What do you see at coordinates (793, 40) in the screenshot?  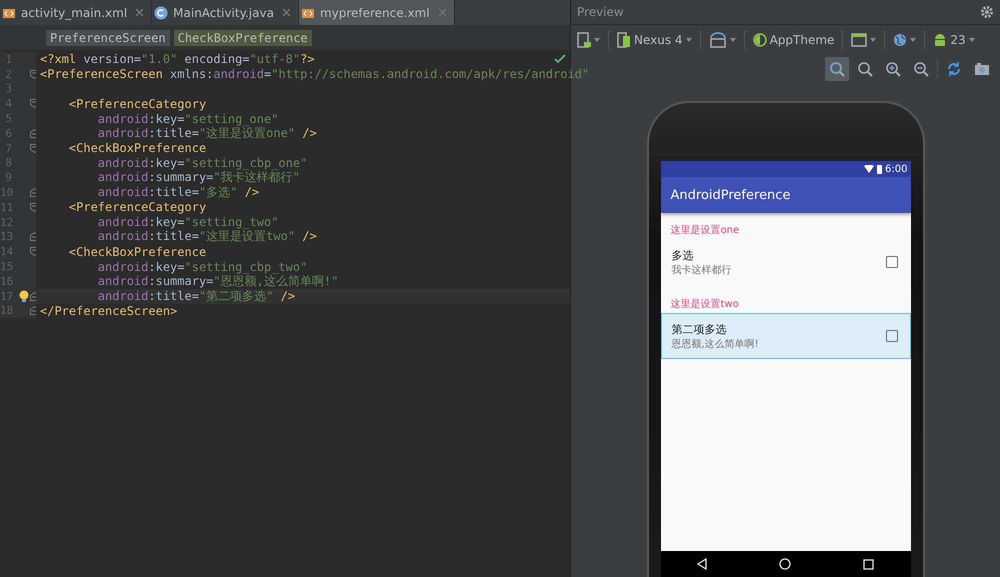 I see `theme-selector: AppTheme` at bounding box center [793, 40].